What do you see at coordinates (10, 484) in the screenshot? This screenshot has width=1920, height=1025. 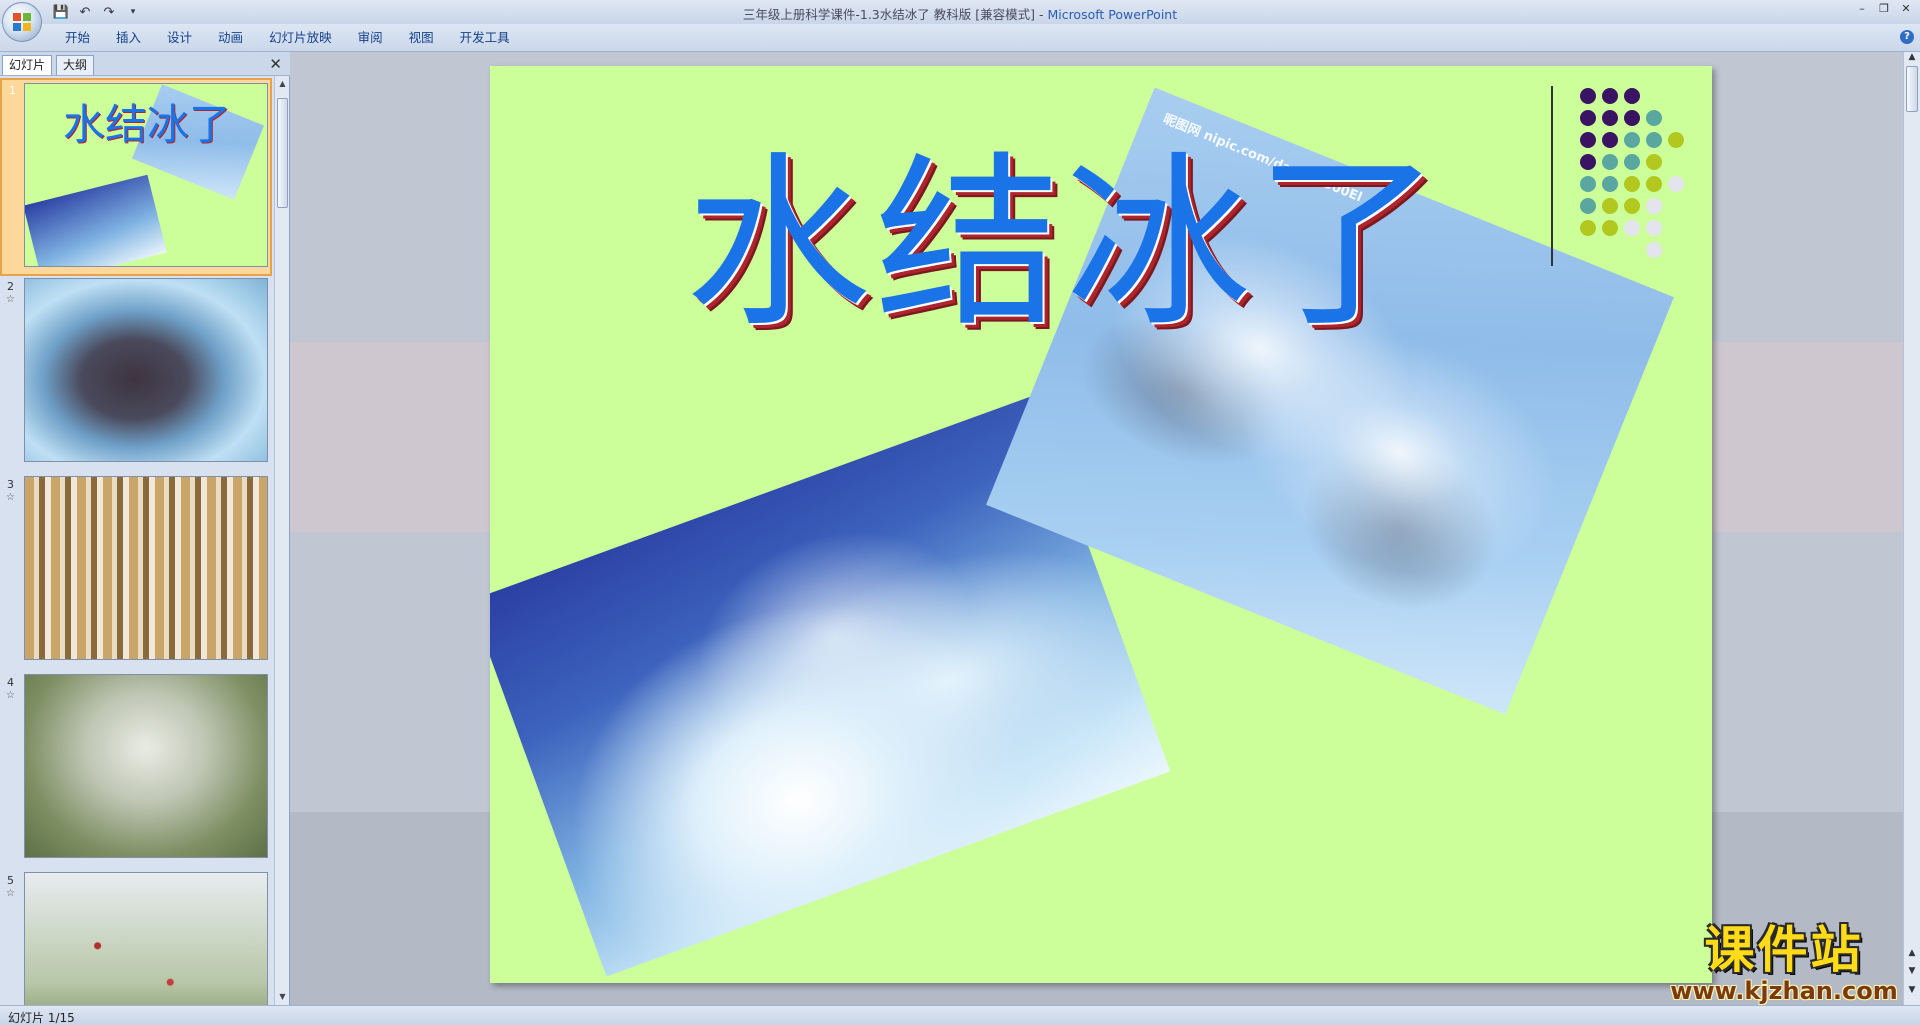 I see `thumbnail-number: 3` at bounding box center [10, 484].